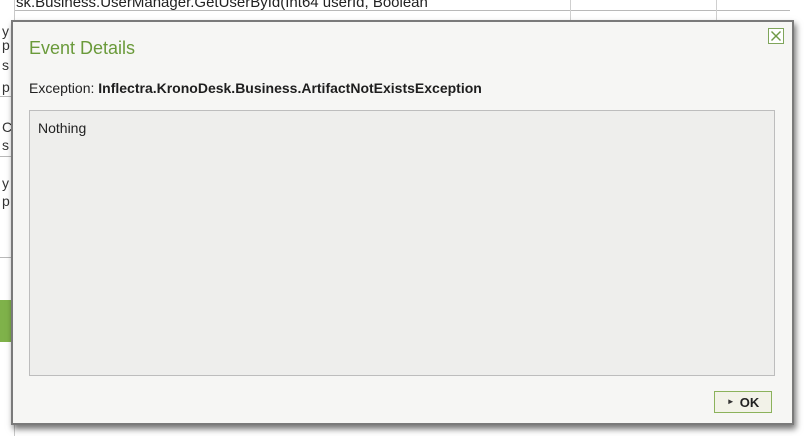  Describe the element at coordinates (730, 401) in the screenshot. I see `play-arrow-icon: ►` at that location.